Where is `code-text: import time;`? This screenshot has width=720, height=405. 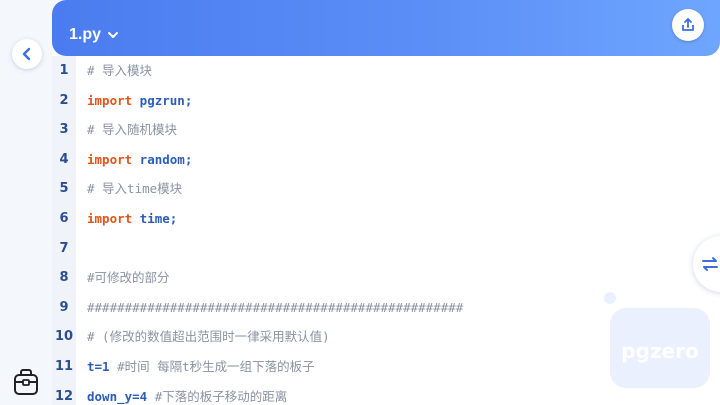
code-text: import time; is located at coordinates (132, 219).